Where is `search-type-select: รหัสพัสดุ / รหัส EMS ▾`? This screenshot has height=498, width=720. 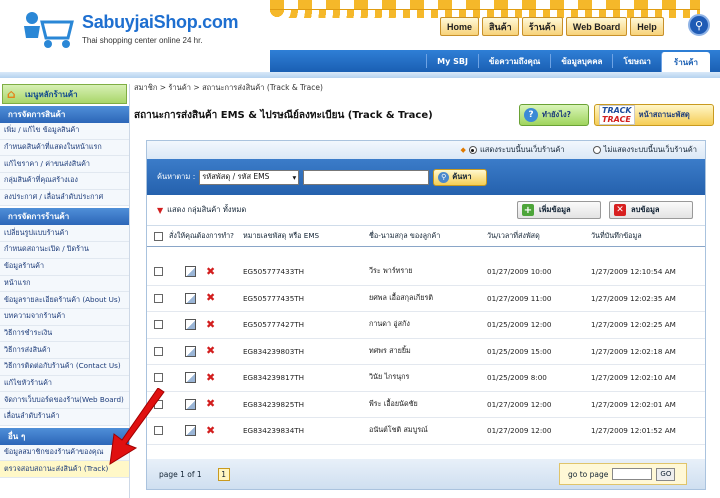 search-type-select: รหัสพัสดุ / รหัส EMS ▾ is located at coordinates (249, 177).